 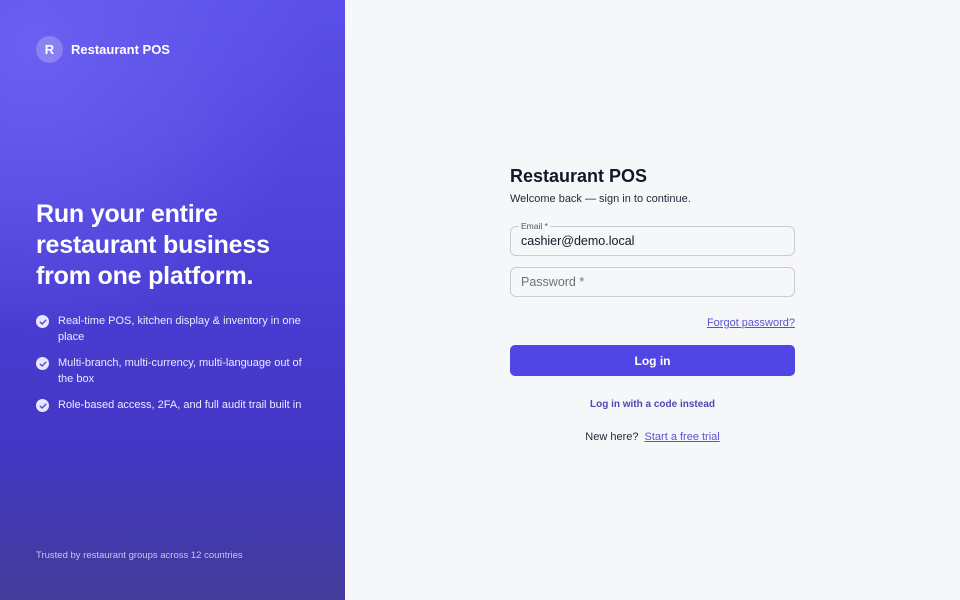 I want to click on email-field-wrapper: Email *, so click(x=652, y=238).